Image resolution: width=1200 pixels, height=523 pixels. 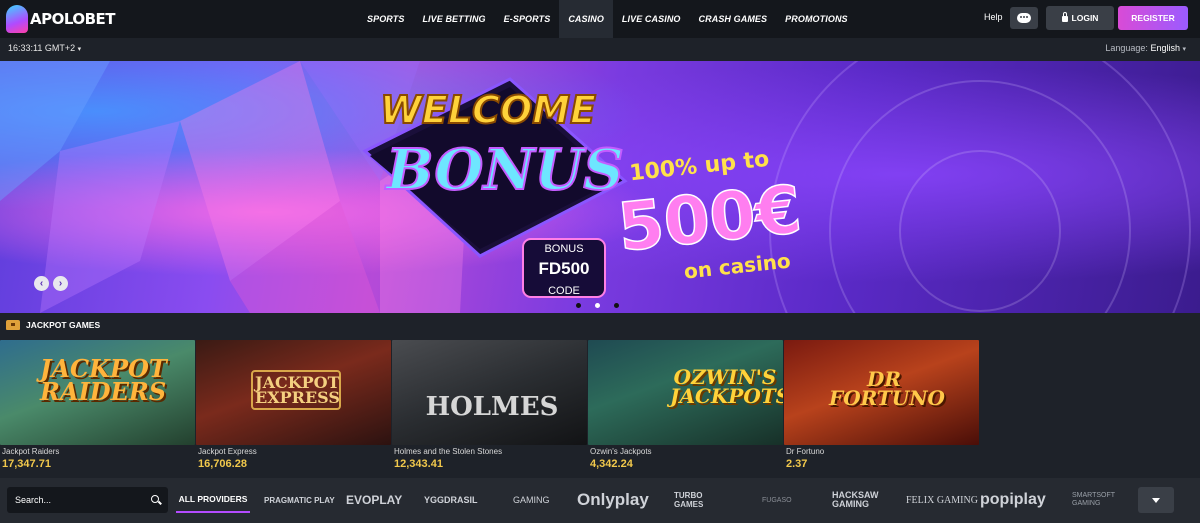 What do you see at coordinates (1126, 48) in the screenshot?
I see `language-label: Language:` at bounding box center [1126, 48].